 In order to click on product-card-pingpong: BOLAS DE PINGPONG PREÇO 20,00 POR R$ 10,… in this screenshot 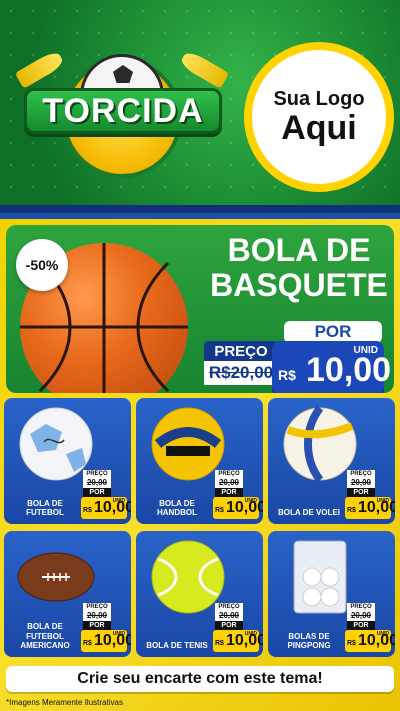, I will do `click(331, 594)`.